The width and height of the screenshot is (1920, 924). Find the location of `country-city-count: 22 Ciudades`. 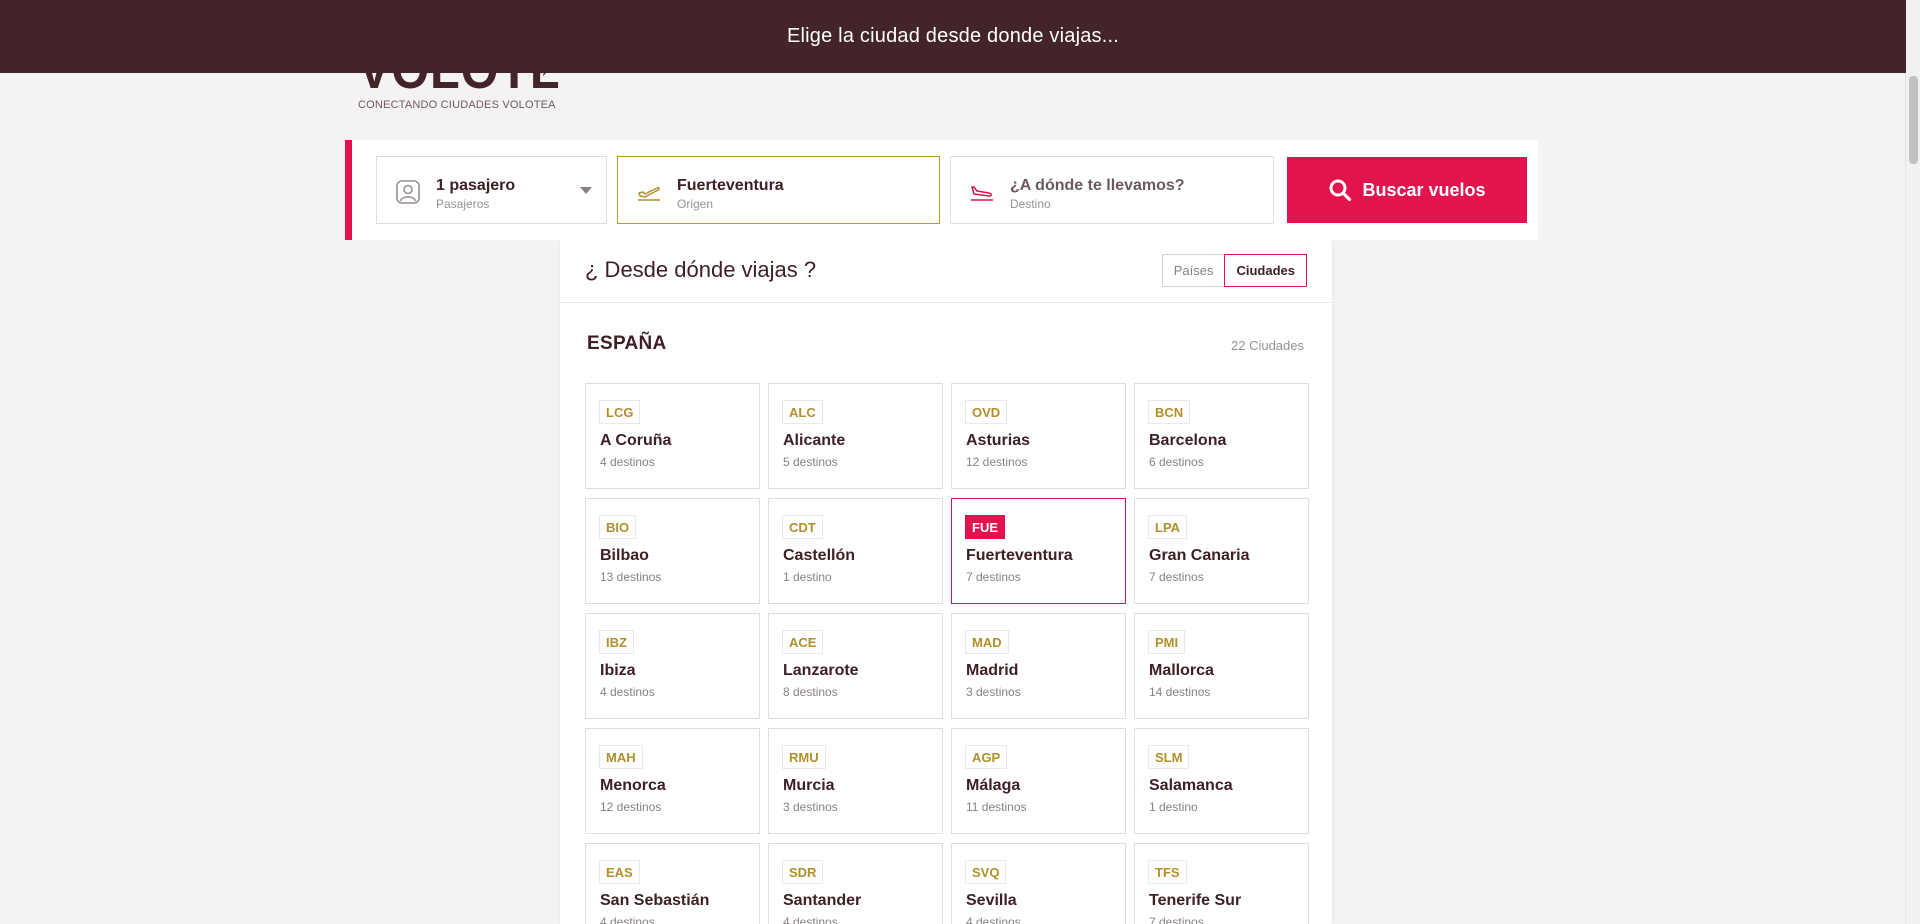

country-city-count: 22 Ciudades is located at coordinates (1267, 345).